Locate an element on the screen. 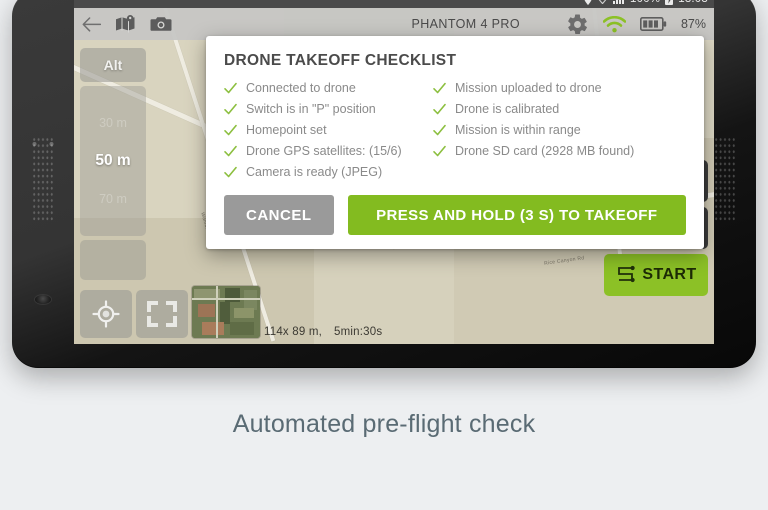 This screenshot has width=768, height=510. page-caption: Automated pre-flight check is located at coordinates (384, 424).